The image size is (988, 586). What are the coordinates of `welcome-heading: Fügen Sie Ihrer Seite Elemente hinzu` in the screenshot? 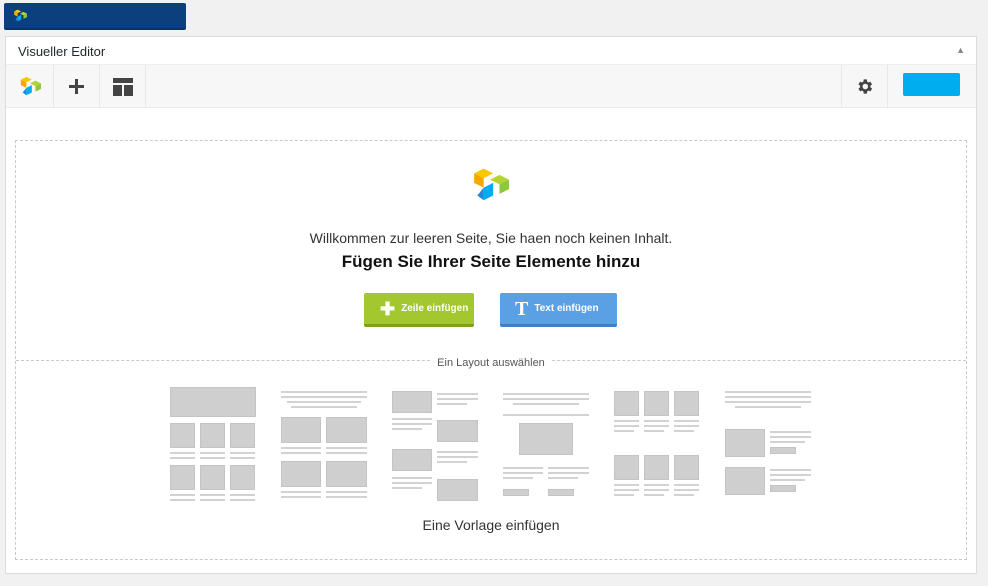 It's located at (491, 261).